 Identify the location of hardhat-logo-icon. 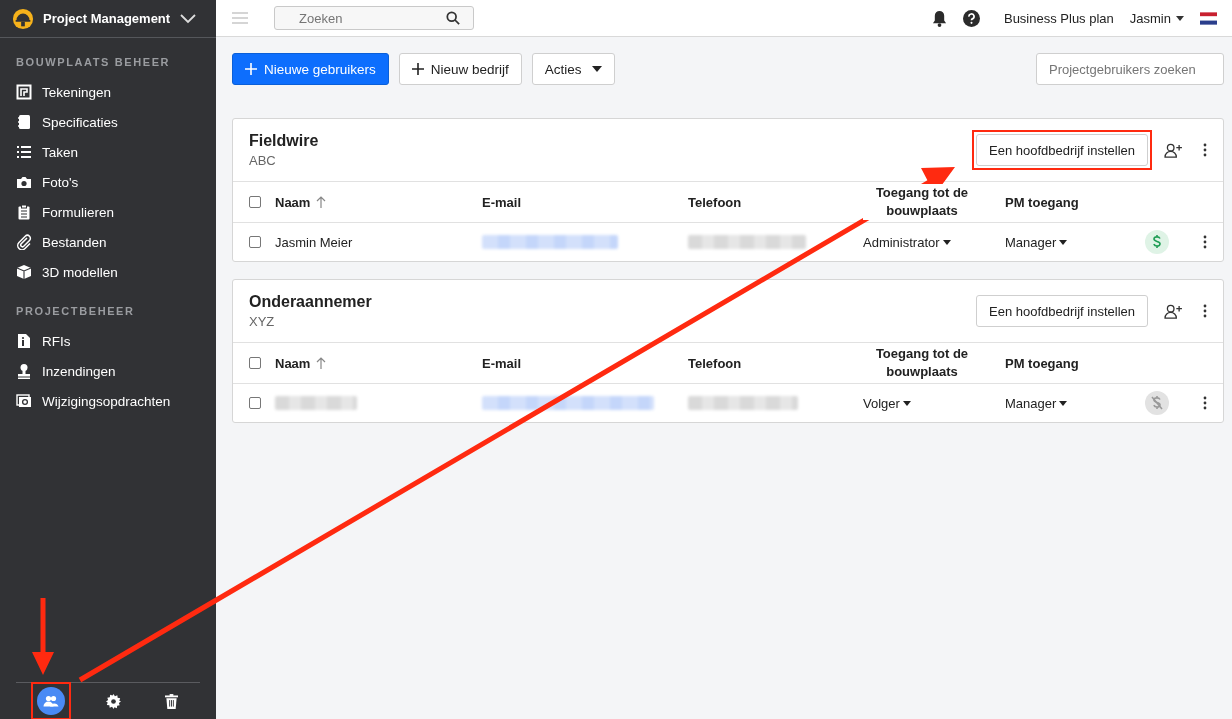
(23, 18).